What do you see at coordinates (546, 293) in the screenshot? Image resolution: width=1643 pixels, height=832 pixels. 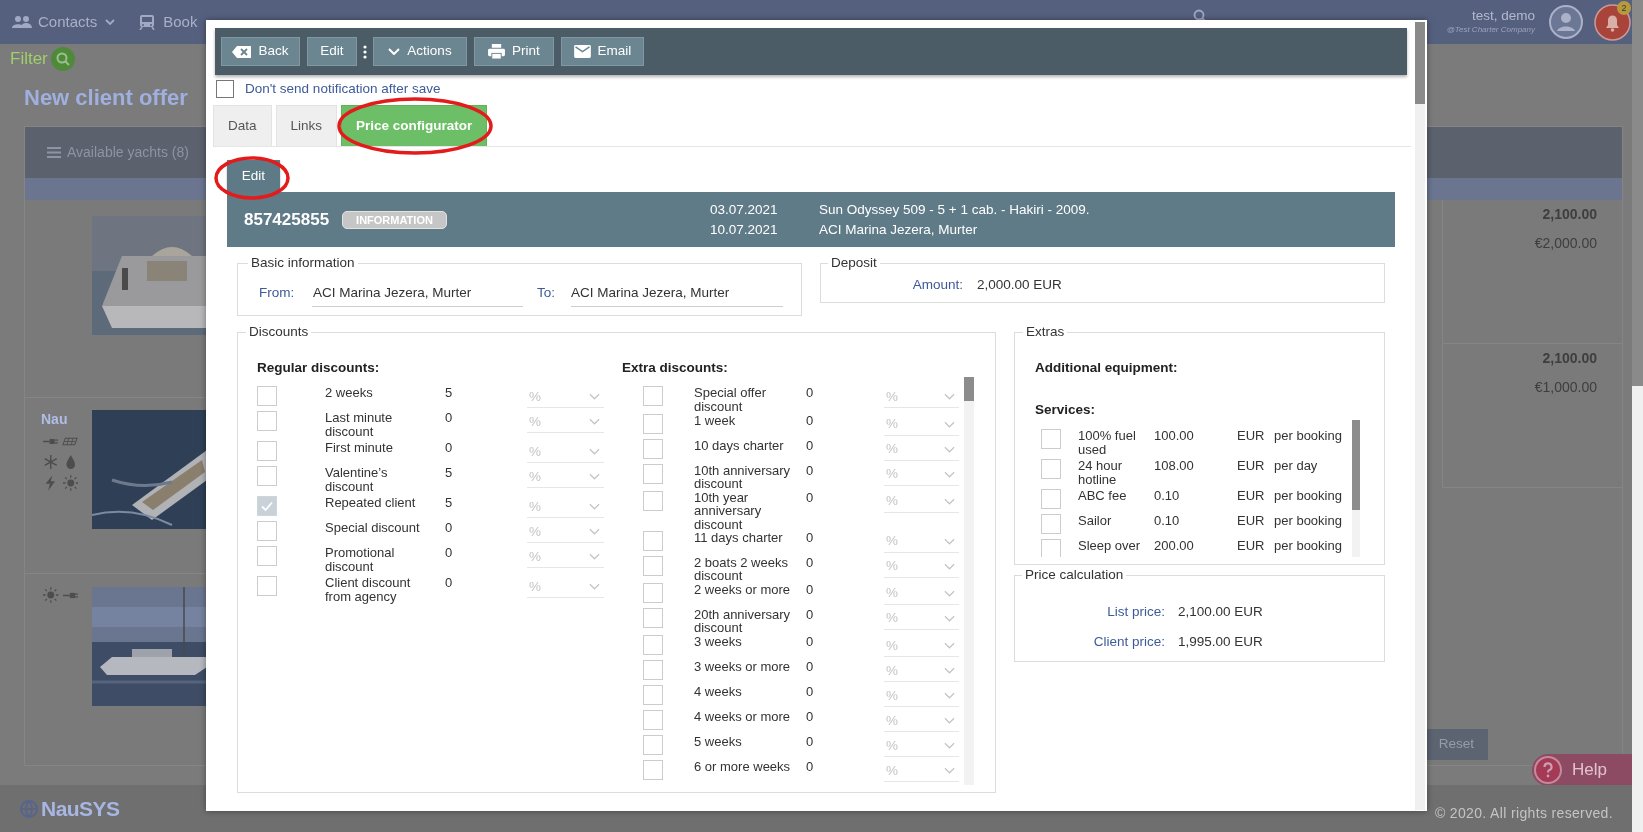 I see `to-label: To:` at bounding box center [546, 293].